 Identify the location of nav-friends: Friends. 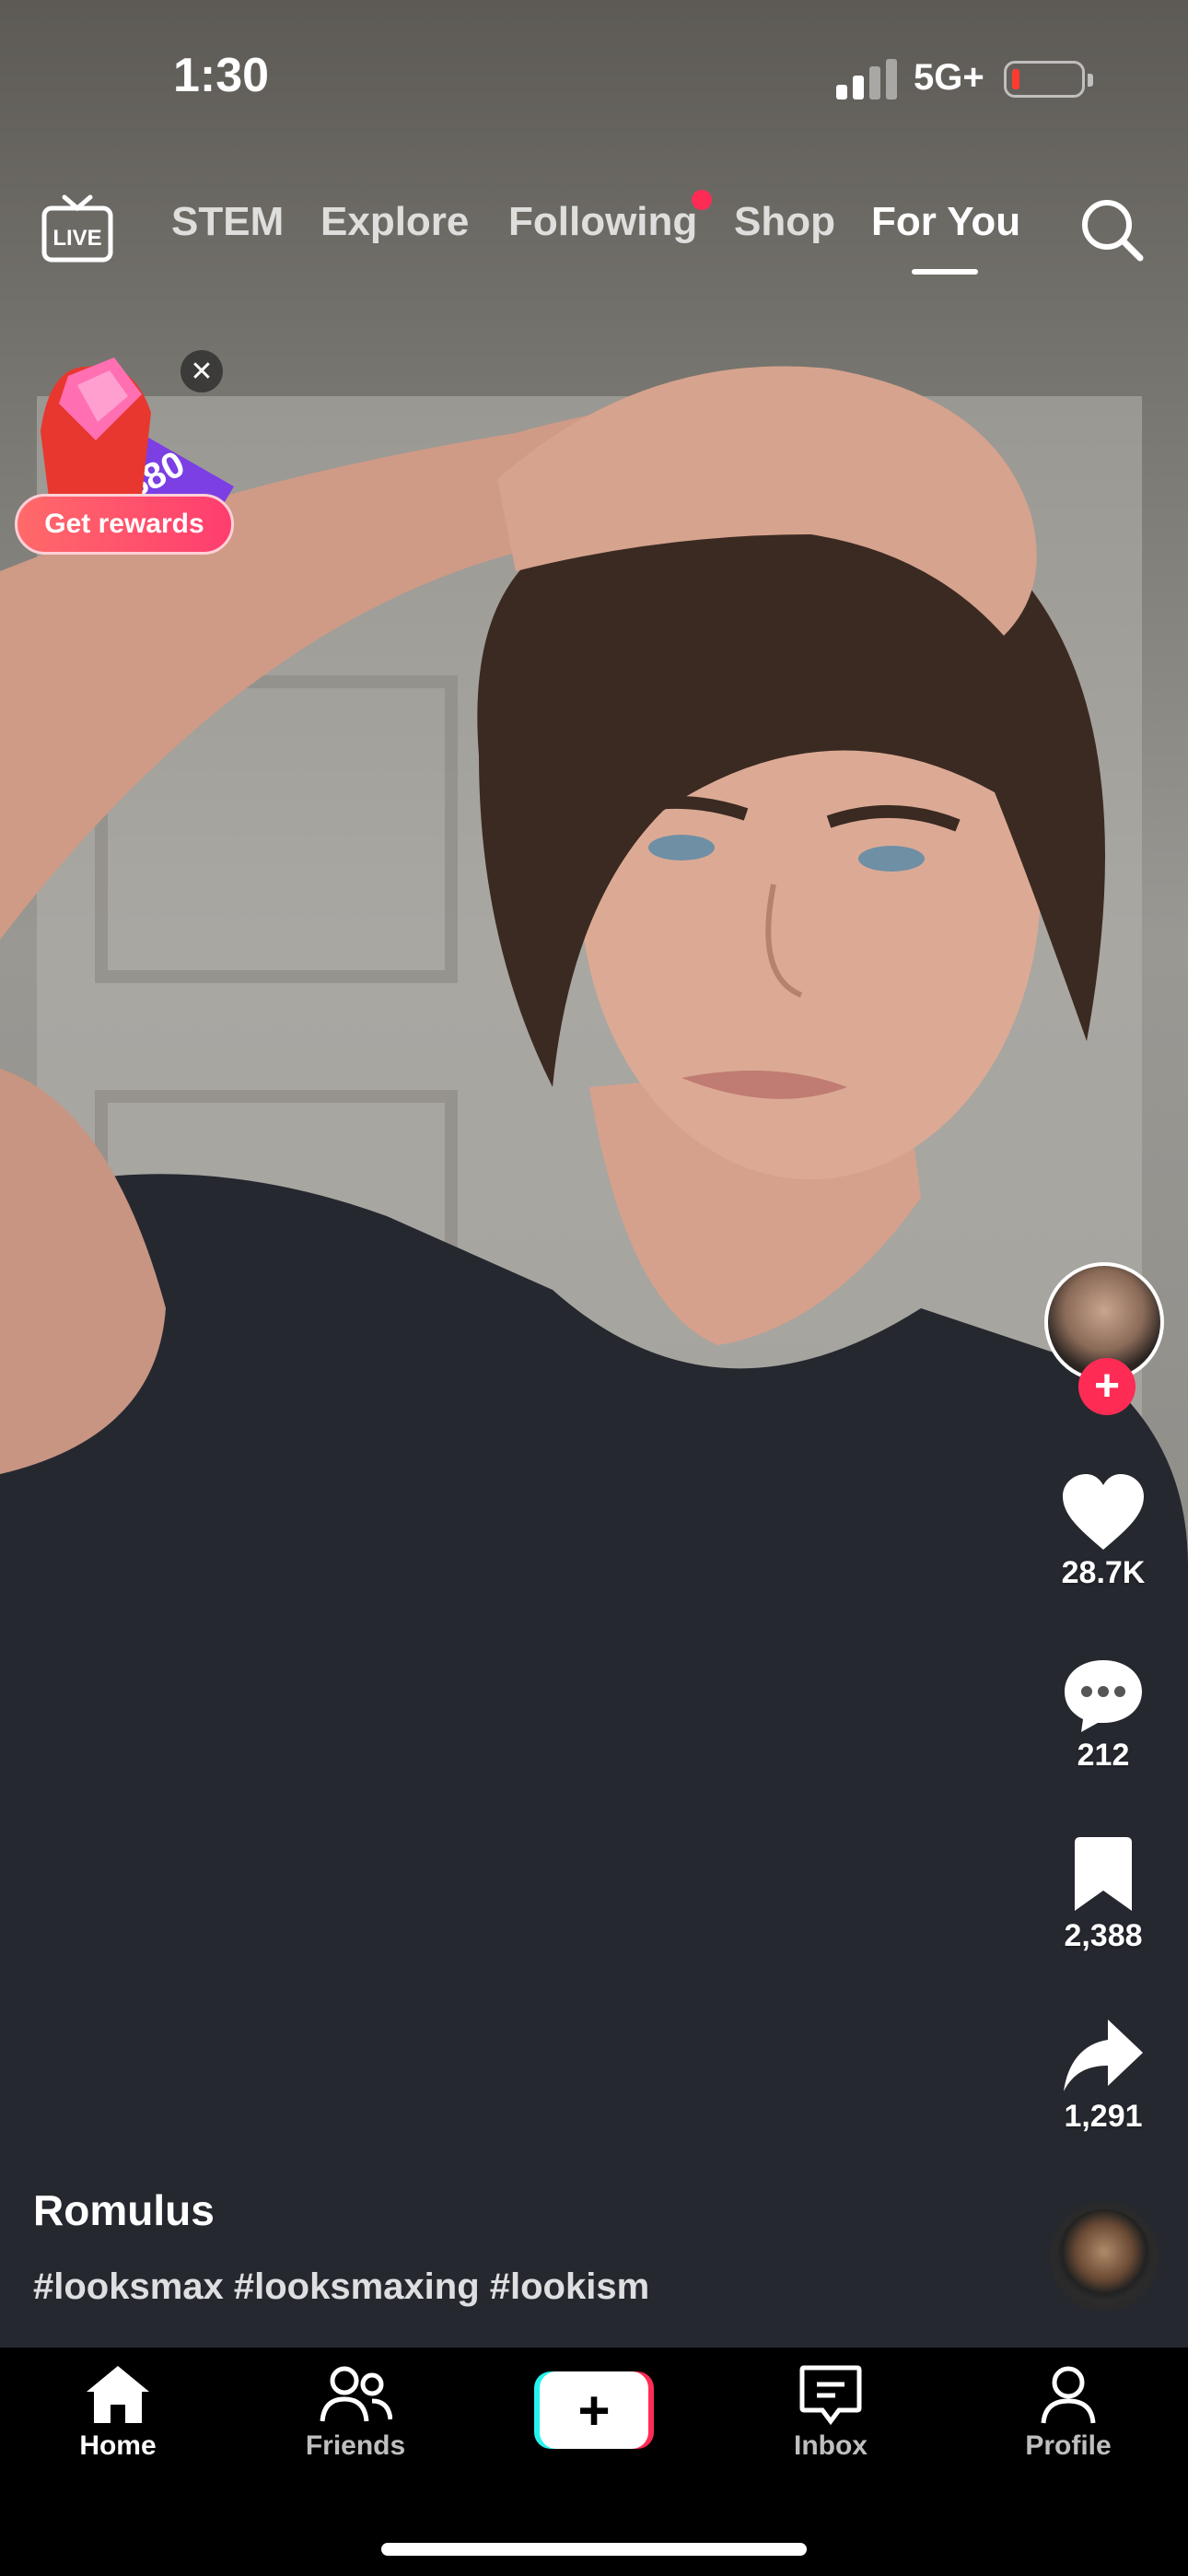
(355, 2413).